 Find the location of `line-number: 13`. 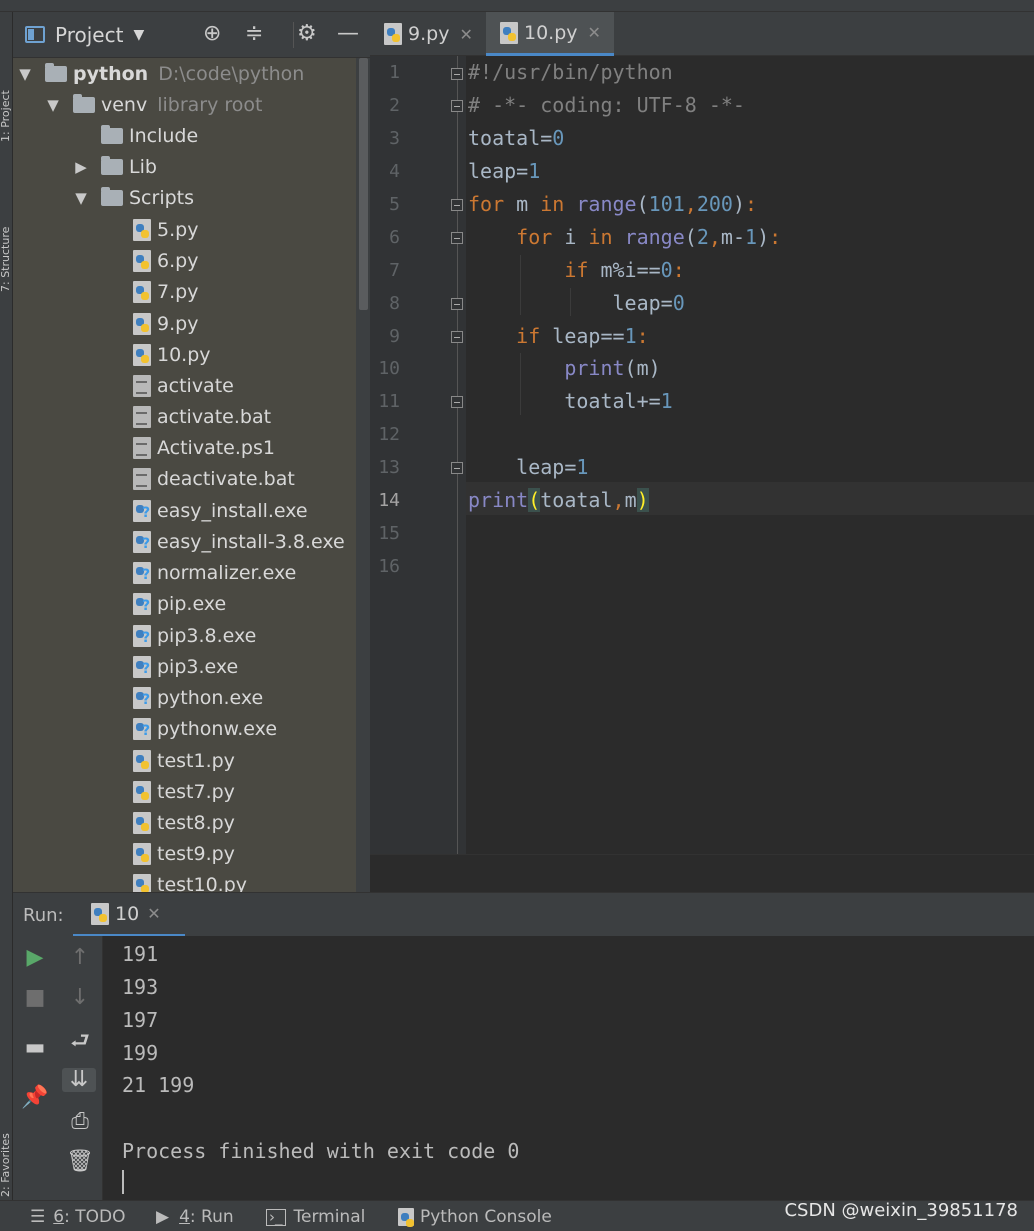

line-number: 13 is located at coordinates (389, 467).